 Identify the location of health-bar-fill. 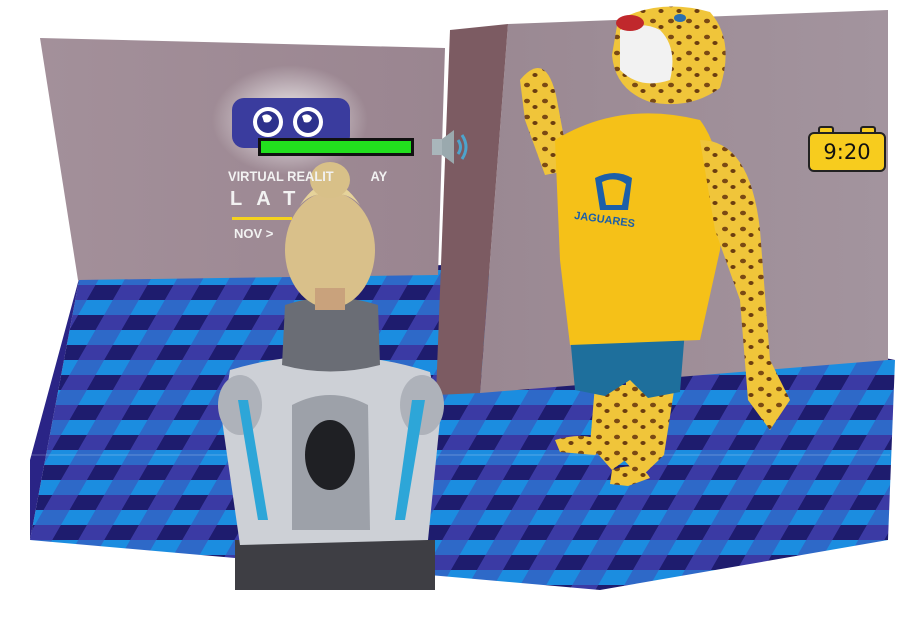
(336, 147).